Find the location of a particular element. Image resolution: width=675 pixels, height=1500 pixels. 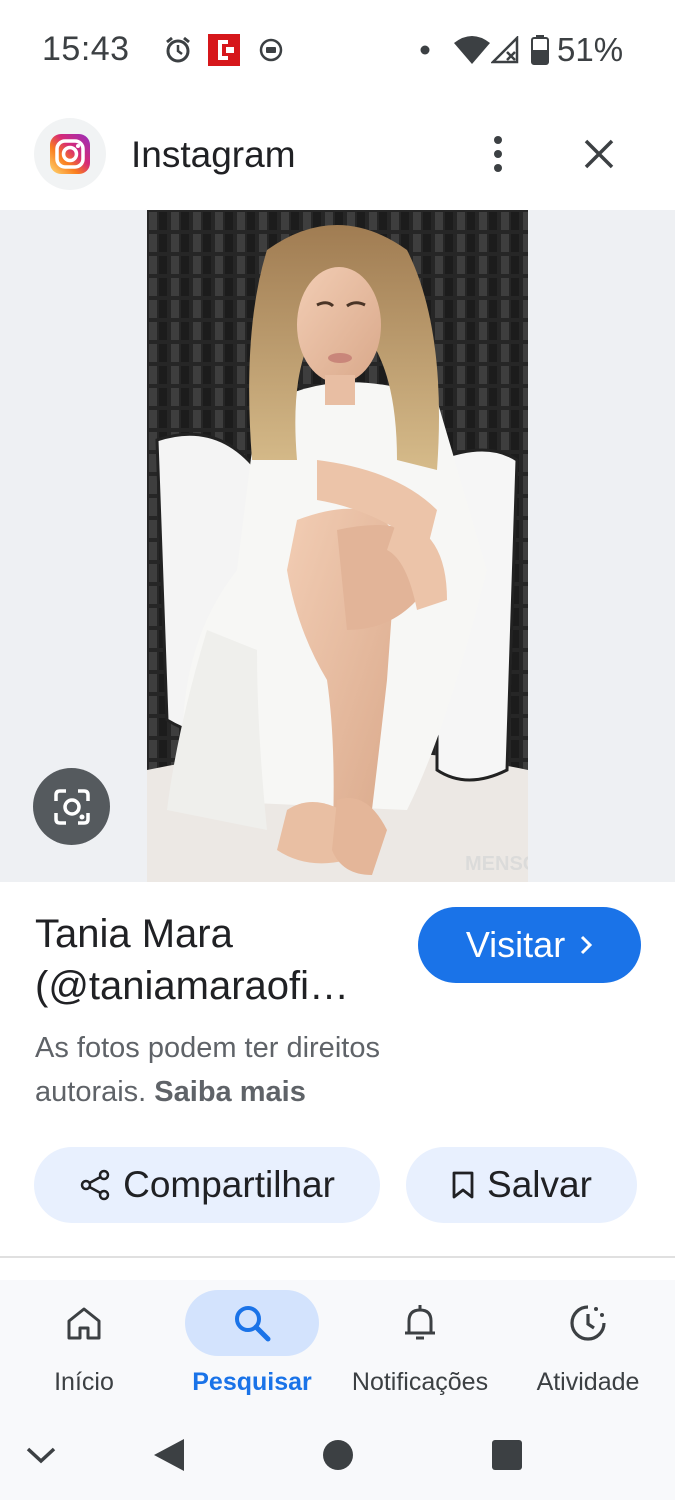

status-bar: 15:43 51% is located at coordinates (337, 50).